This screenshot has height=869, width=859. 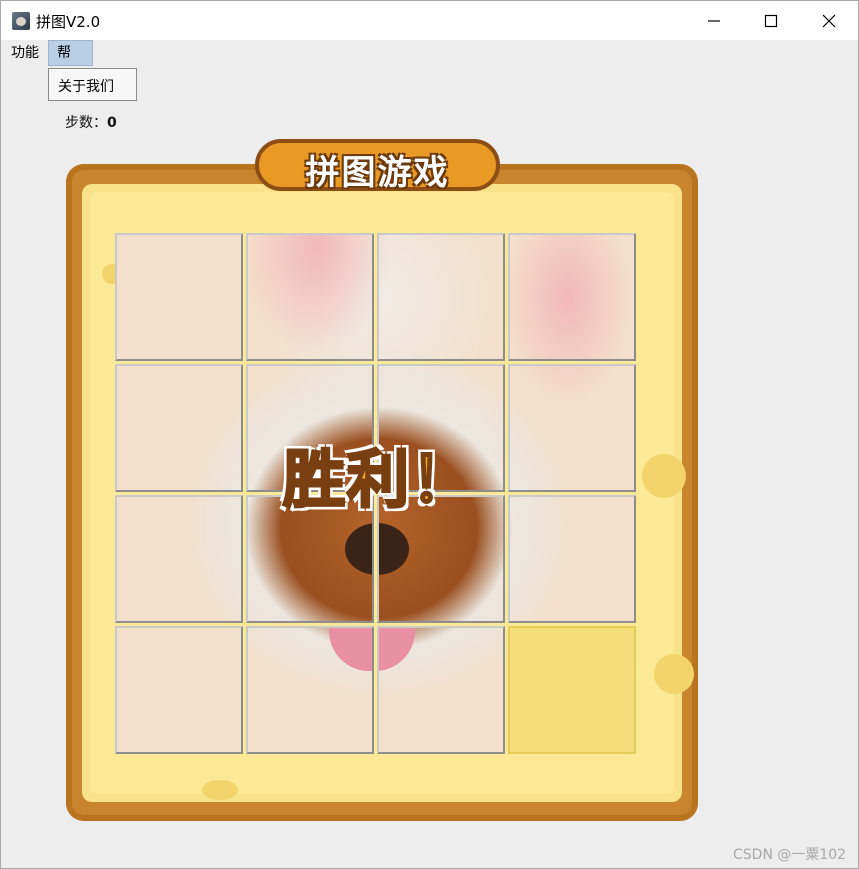 What do you see at coordinates (86, 123) in the screenshot?
I see `step-counter-label: 步数：` at bounding box center [86, 123].